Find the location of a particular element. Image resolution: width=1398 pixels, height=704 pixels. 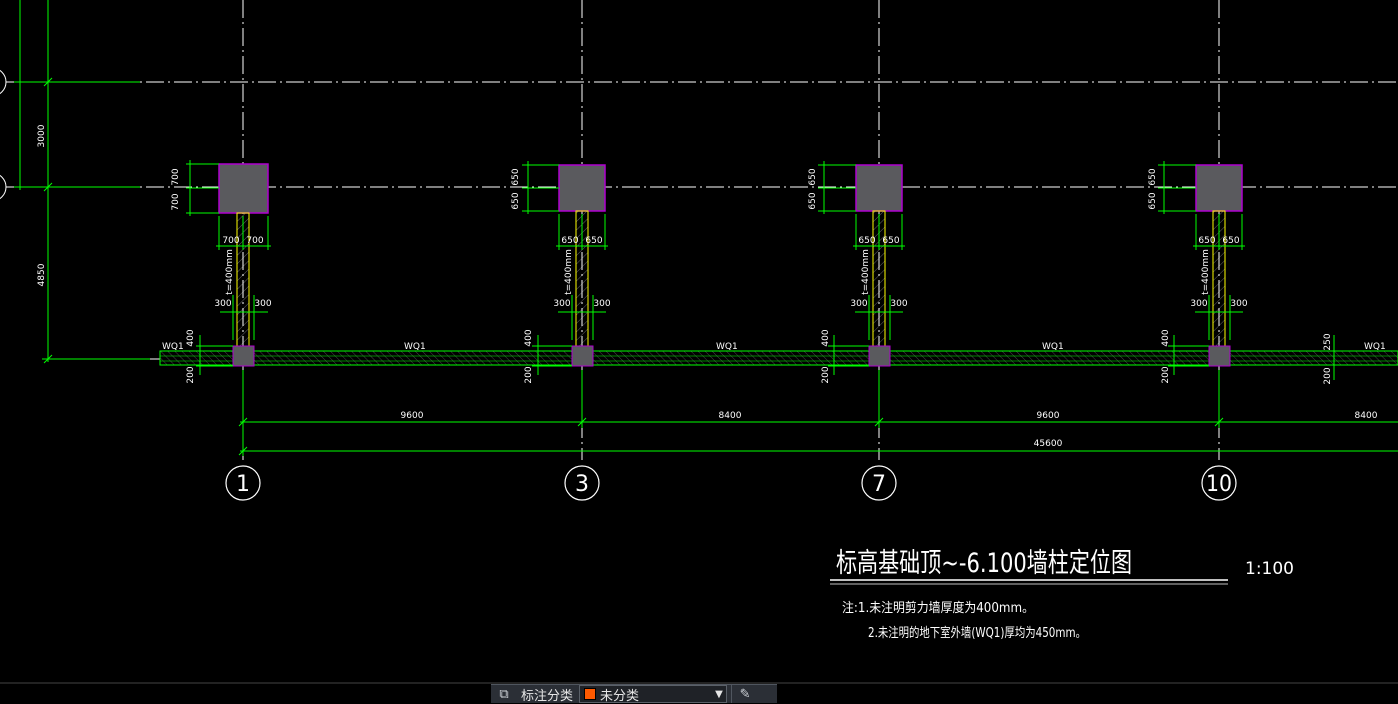

span-dim-3: 9600 is located at coordinates (1048, 416).